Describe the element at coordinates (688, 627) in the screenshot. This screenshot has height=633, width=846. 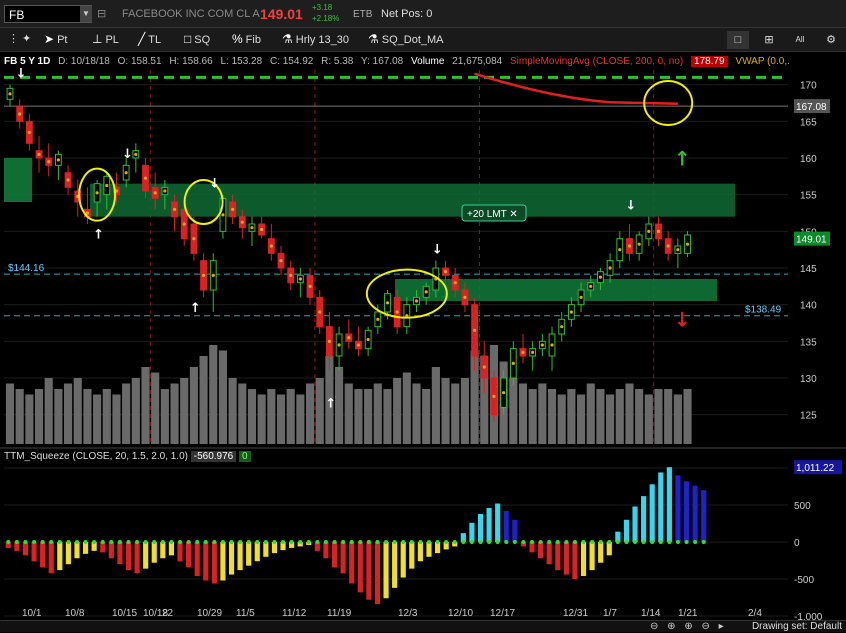
I see `zoom-controls-icon: ⊖ ⊕ ⊕ ⊖ ▸` at that location.